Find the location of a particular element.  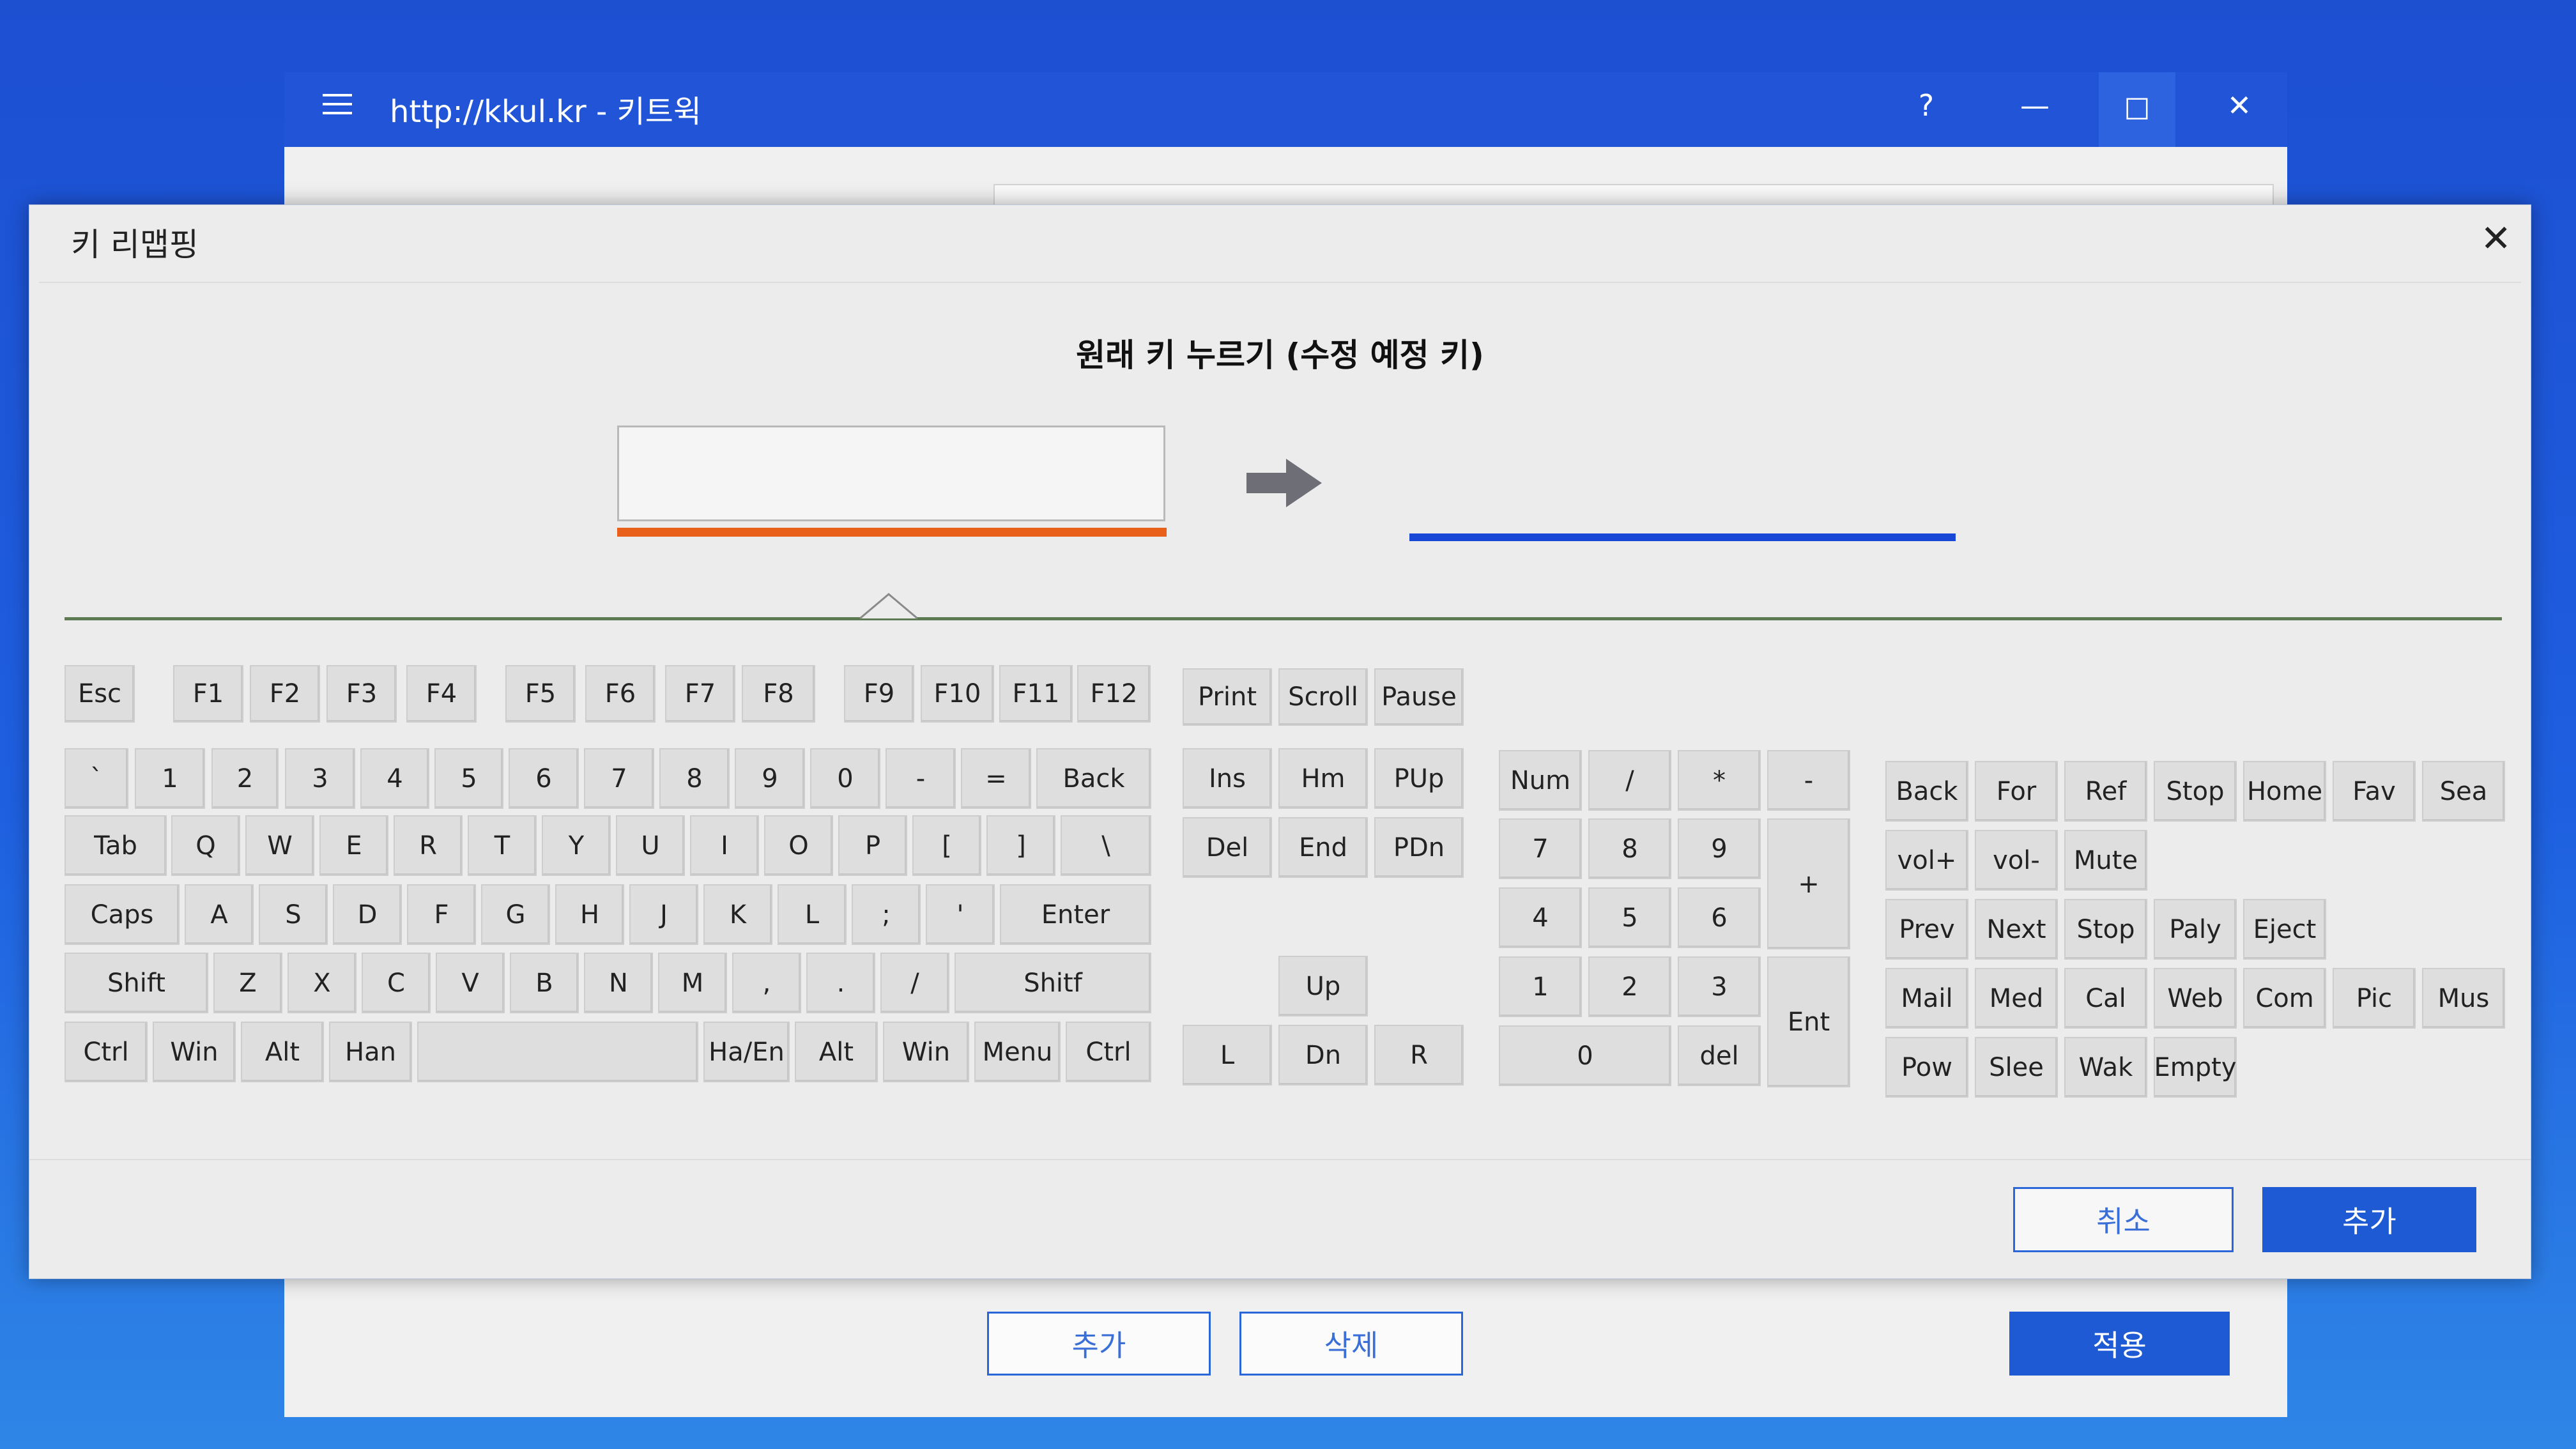

key-v: V is located at coordinates (470, 983).